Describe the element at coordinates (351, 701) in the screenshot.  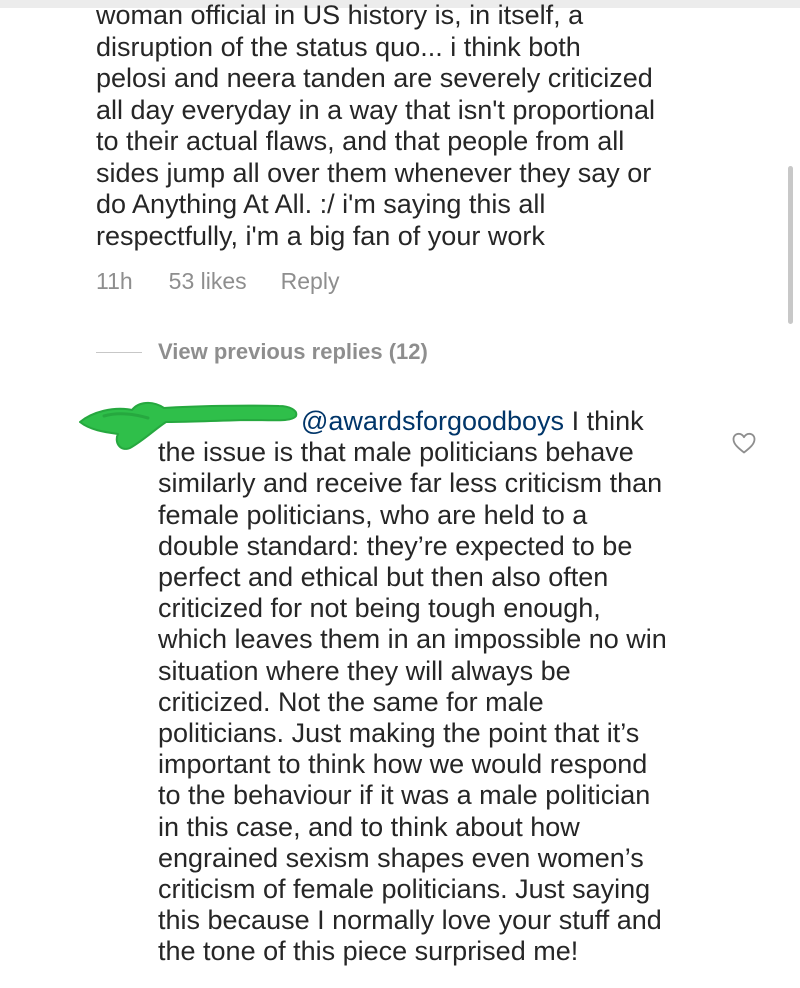
I see `reply-line: criticized. Not the same for male` at that location.